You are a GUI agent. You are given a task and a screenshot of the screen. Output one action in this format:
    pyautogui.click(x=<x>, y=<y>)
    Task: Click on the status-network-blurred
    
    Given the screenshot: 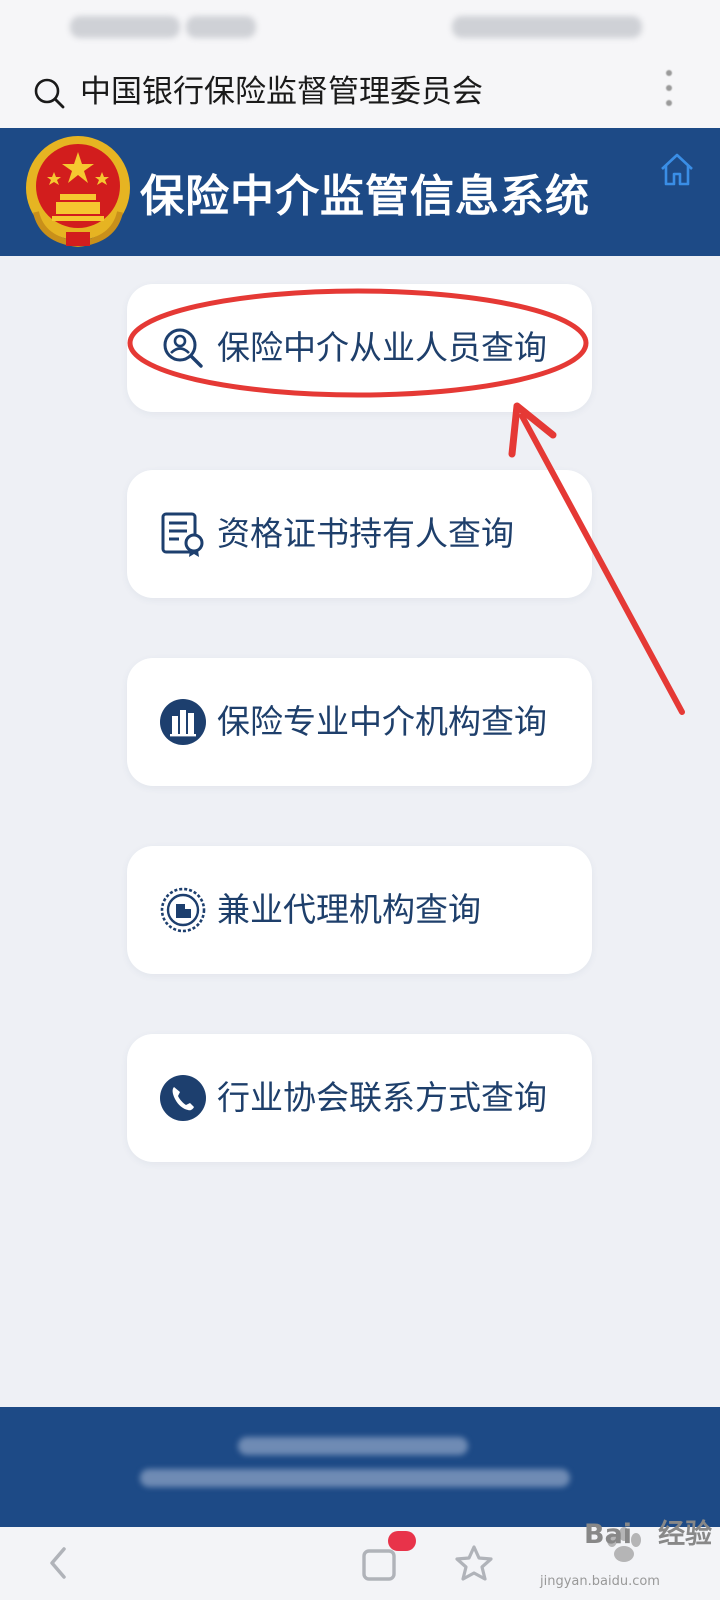 What is the action you would take?
    pyautogui.click(x=221, y=27)
    